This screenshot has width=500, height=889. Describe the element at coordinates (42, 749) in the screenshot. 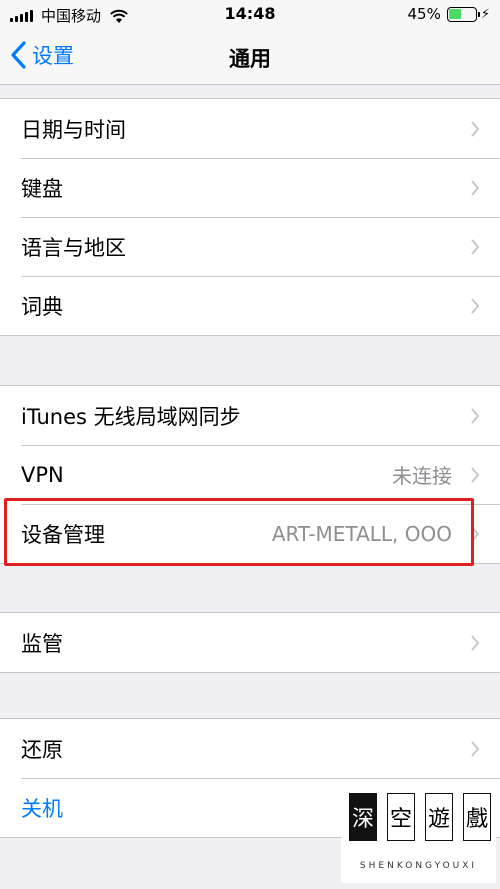

I see `row-label: 还原` at that location.